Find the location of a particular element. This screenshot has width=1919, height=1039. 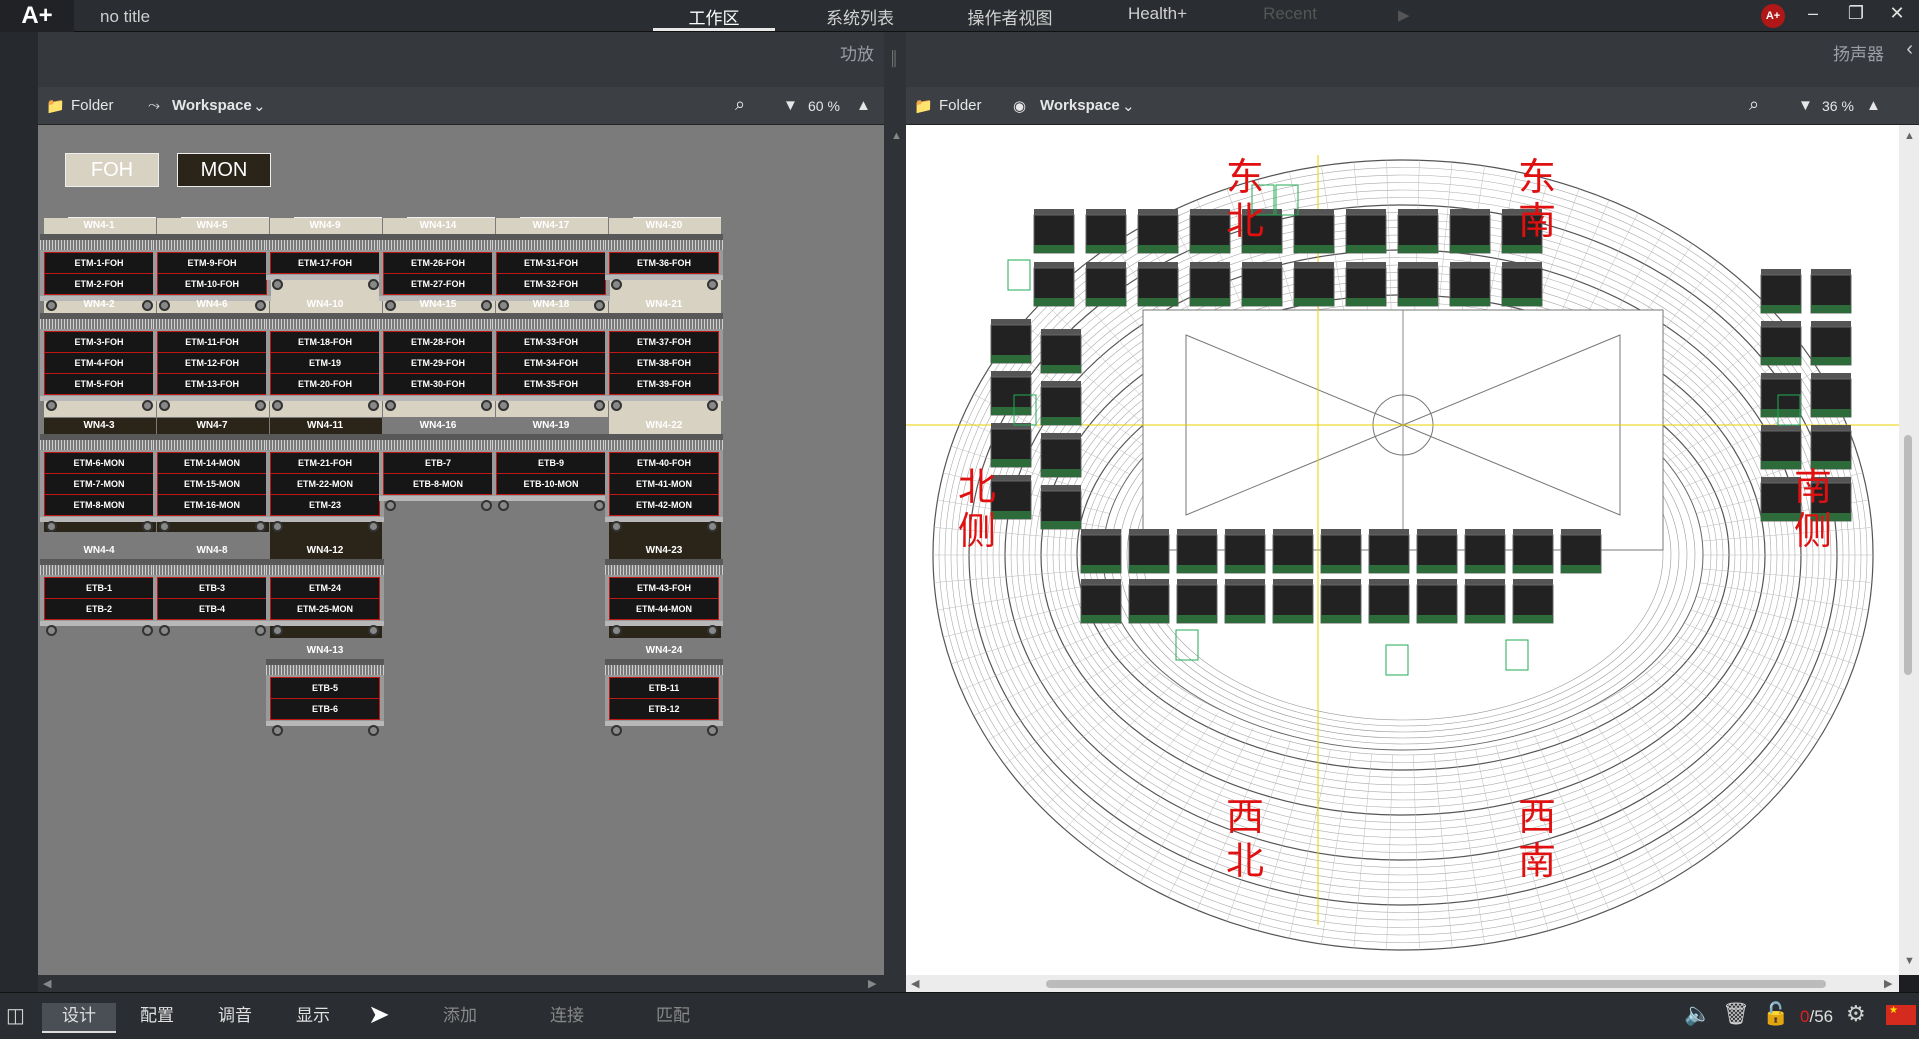

amplifier-unit: ETM-3-FOH is located at coordinates (99, 342).